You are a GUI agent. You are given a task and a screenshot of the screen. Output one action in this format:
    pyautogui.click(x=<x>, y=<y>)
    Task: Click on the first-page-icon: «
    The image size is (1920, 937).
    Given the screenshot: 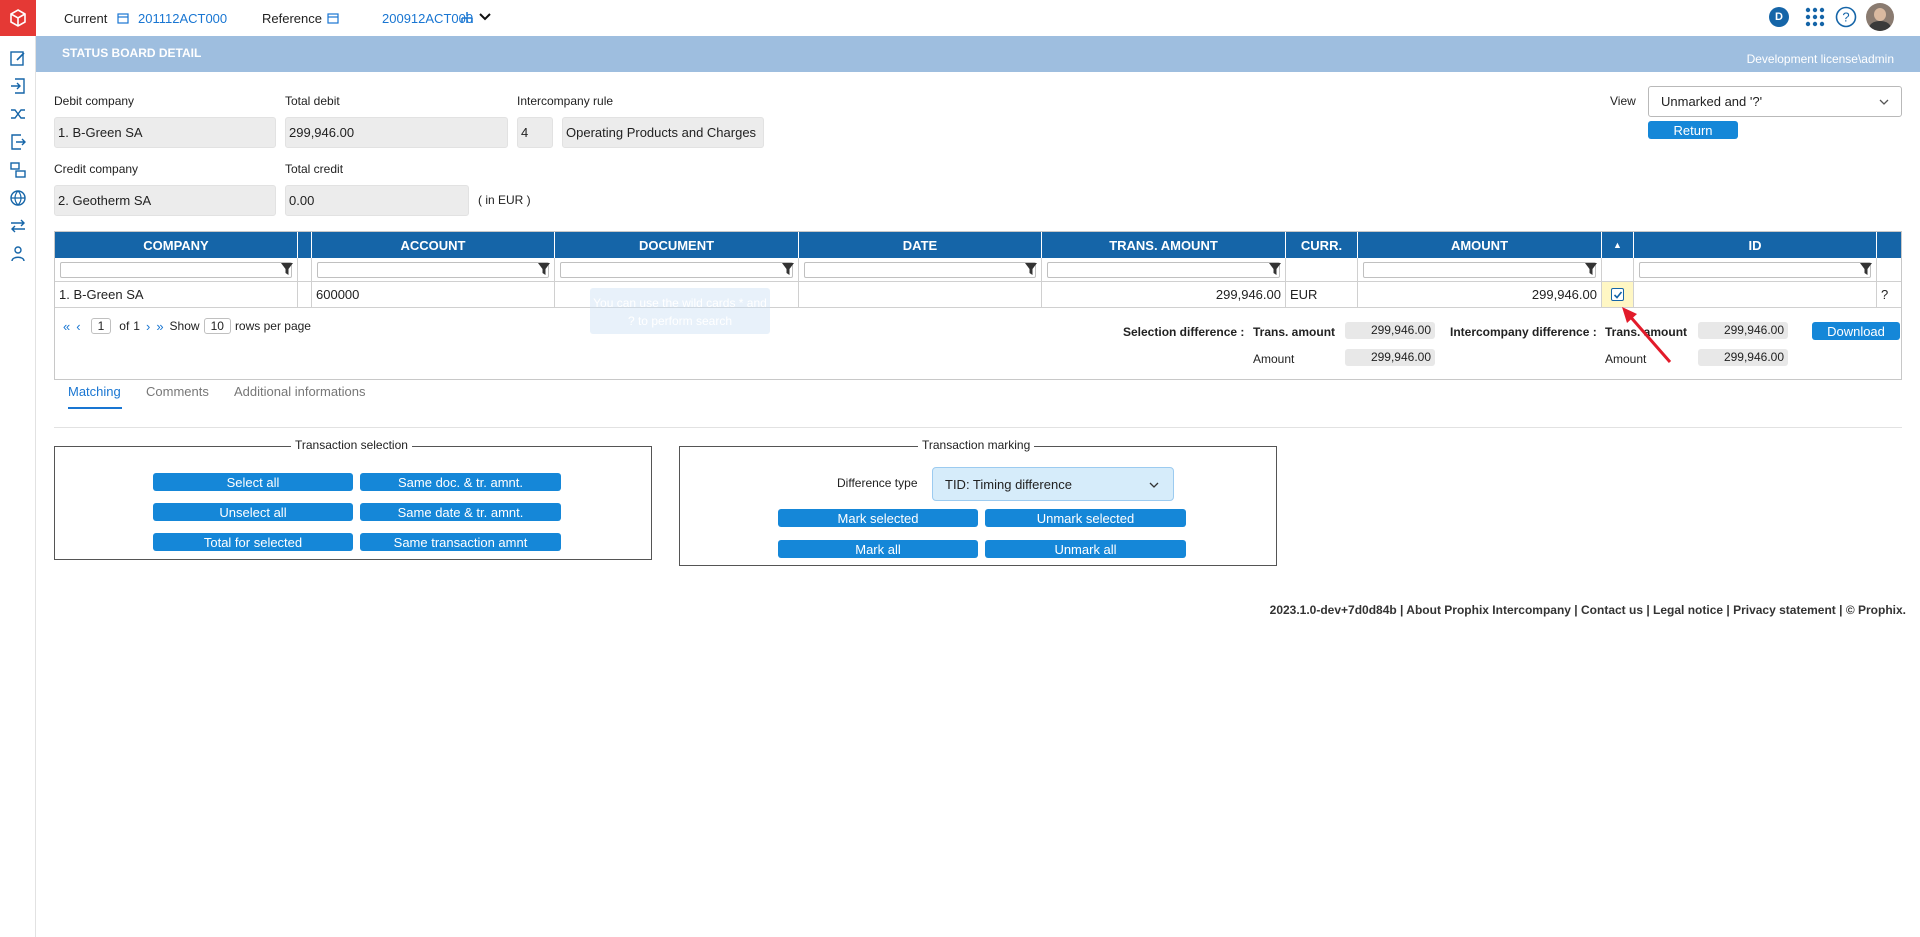 What is the action you would take?
    pyautogui.click(x=66, y=326)
    